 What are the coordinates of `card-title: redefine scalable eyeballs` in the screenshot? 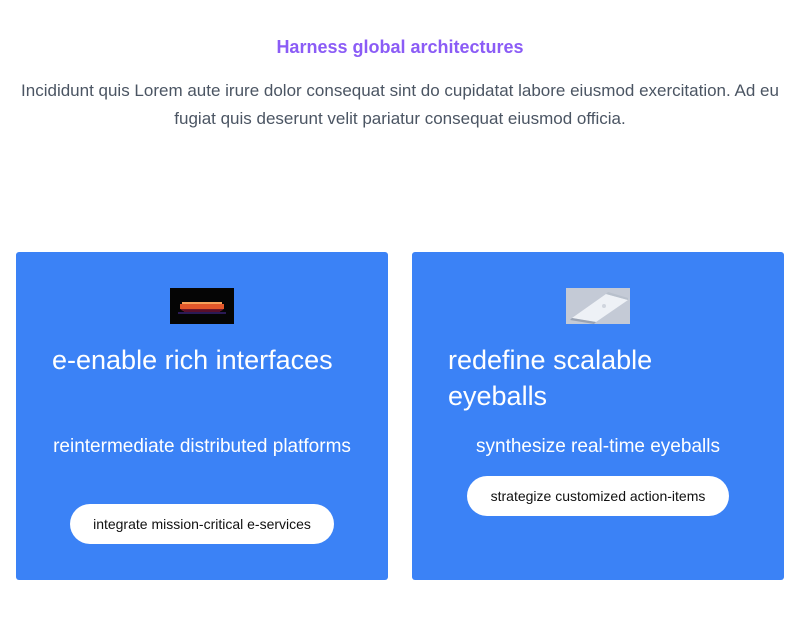 It's located at (550, 378).